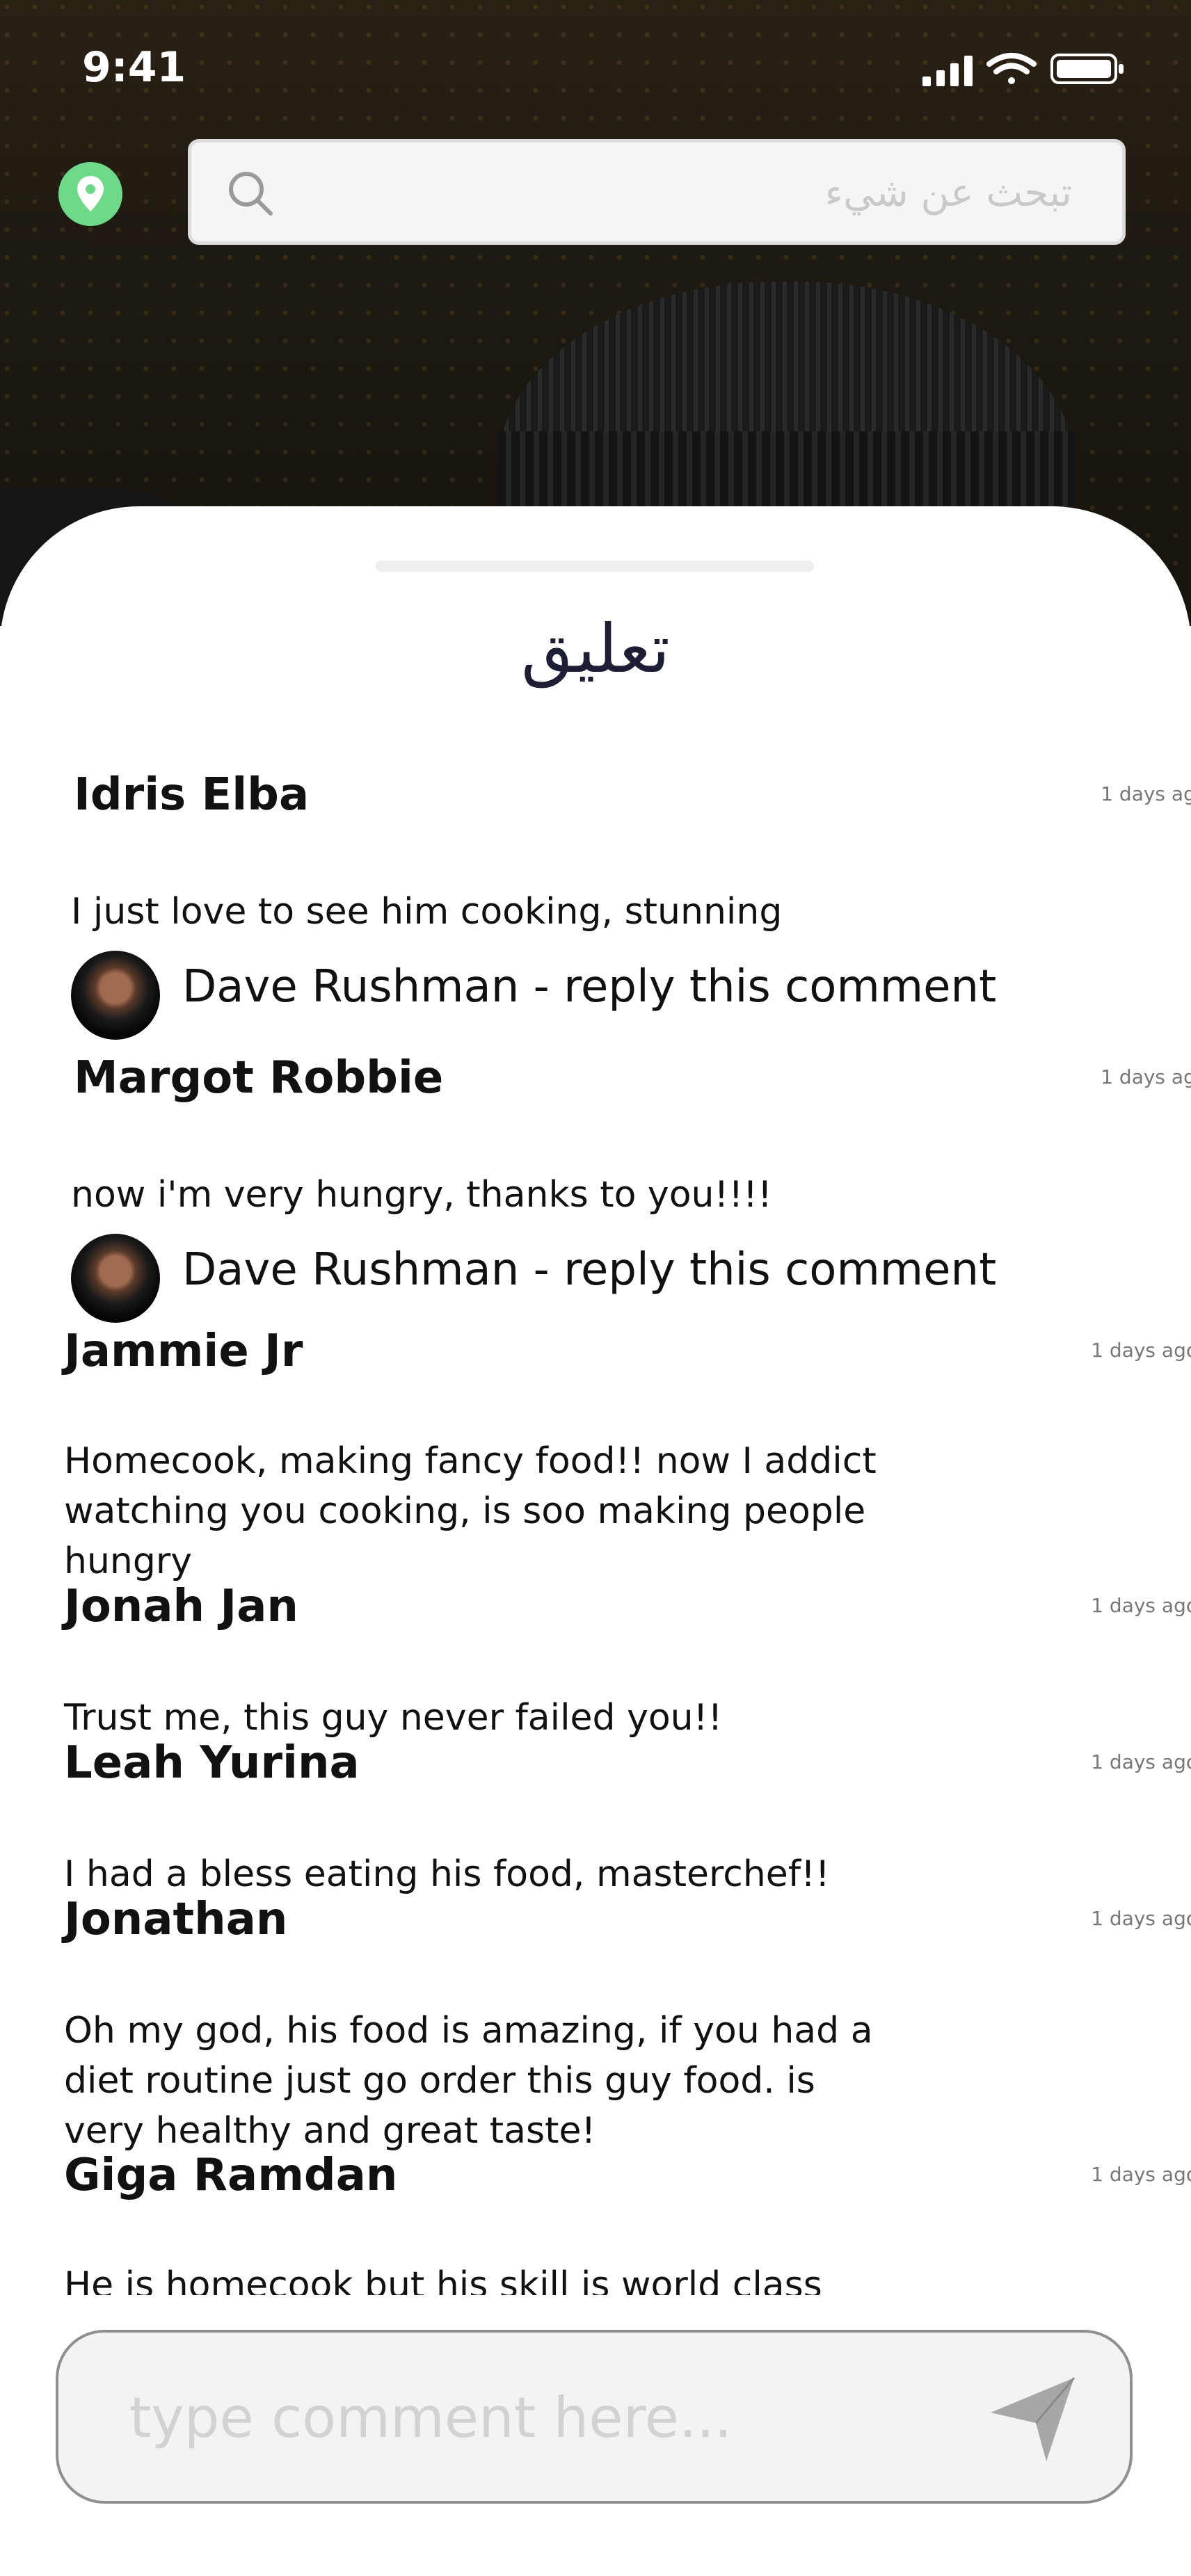 The image size is (1191, 2576). I want to click on comment-input, so click(564, 2417).